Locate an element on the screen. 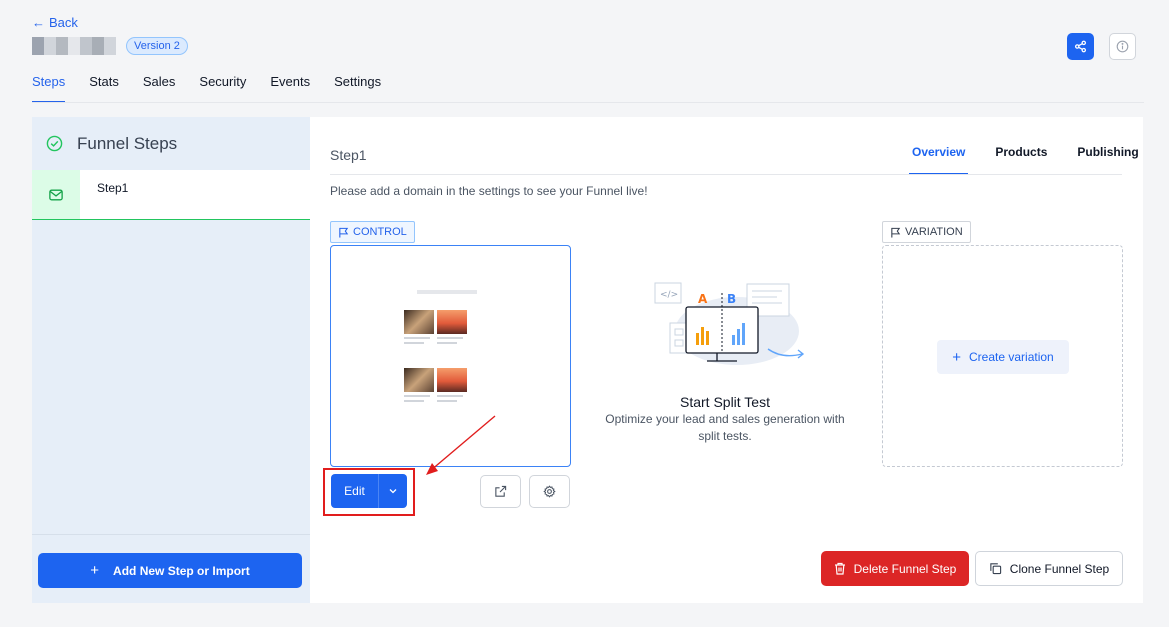 The width and height of the screenshot is (1169, 627). back-label: Back is located at coordinates (63, 22).